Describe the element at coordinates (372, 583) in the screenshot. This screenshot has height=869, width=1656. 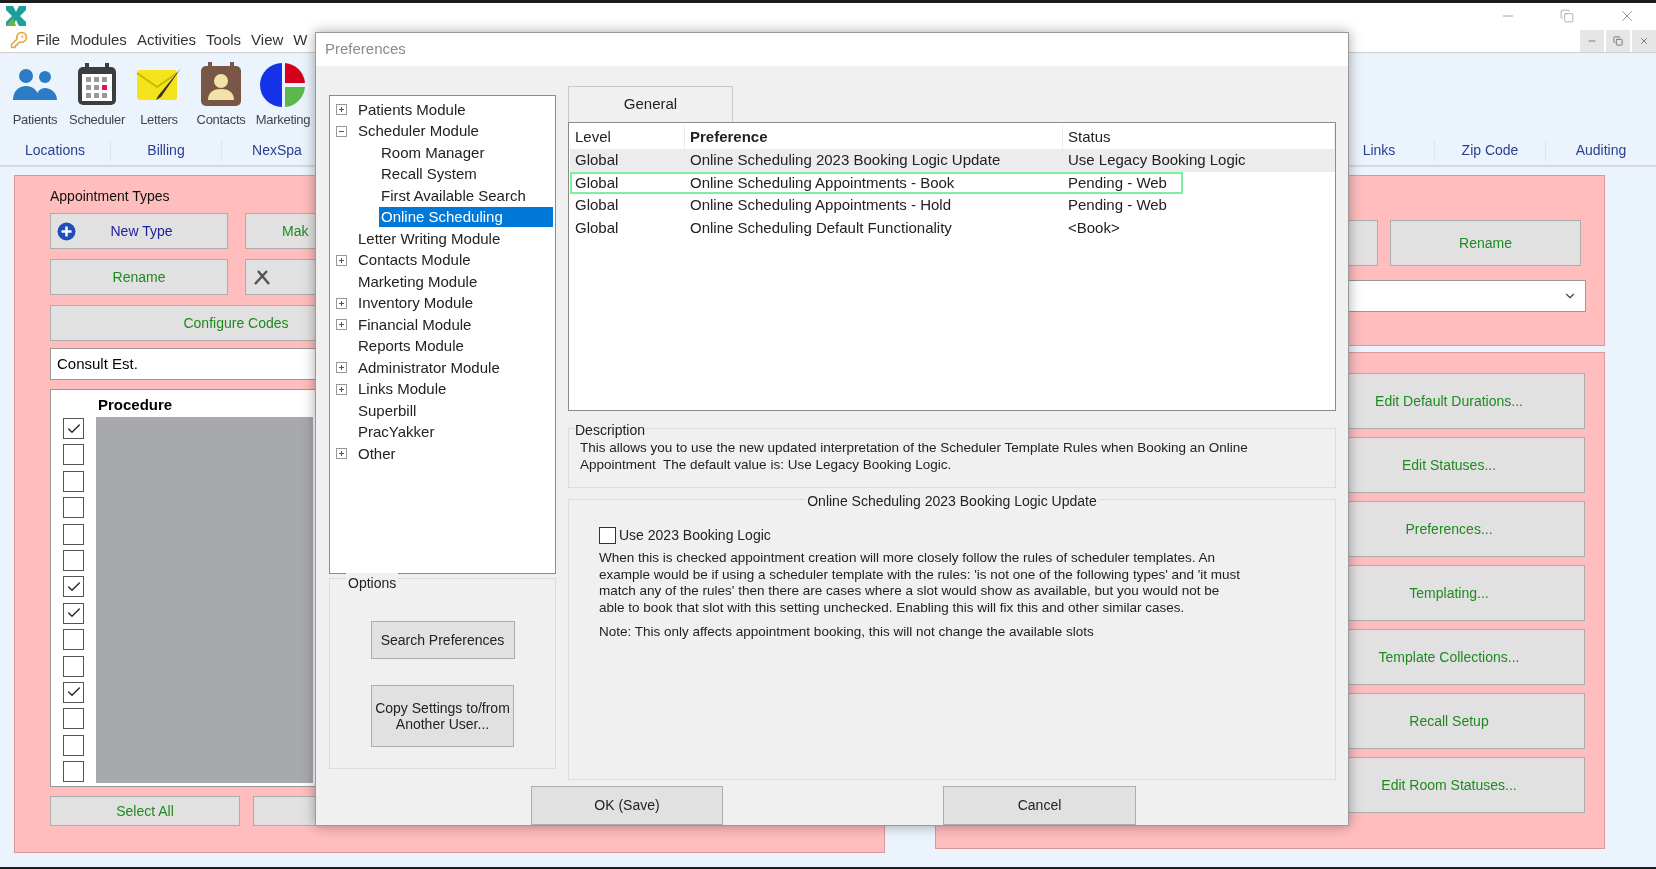
I see `group-title: Options` at that location.